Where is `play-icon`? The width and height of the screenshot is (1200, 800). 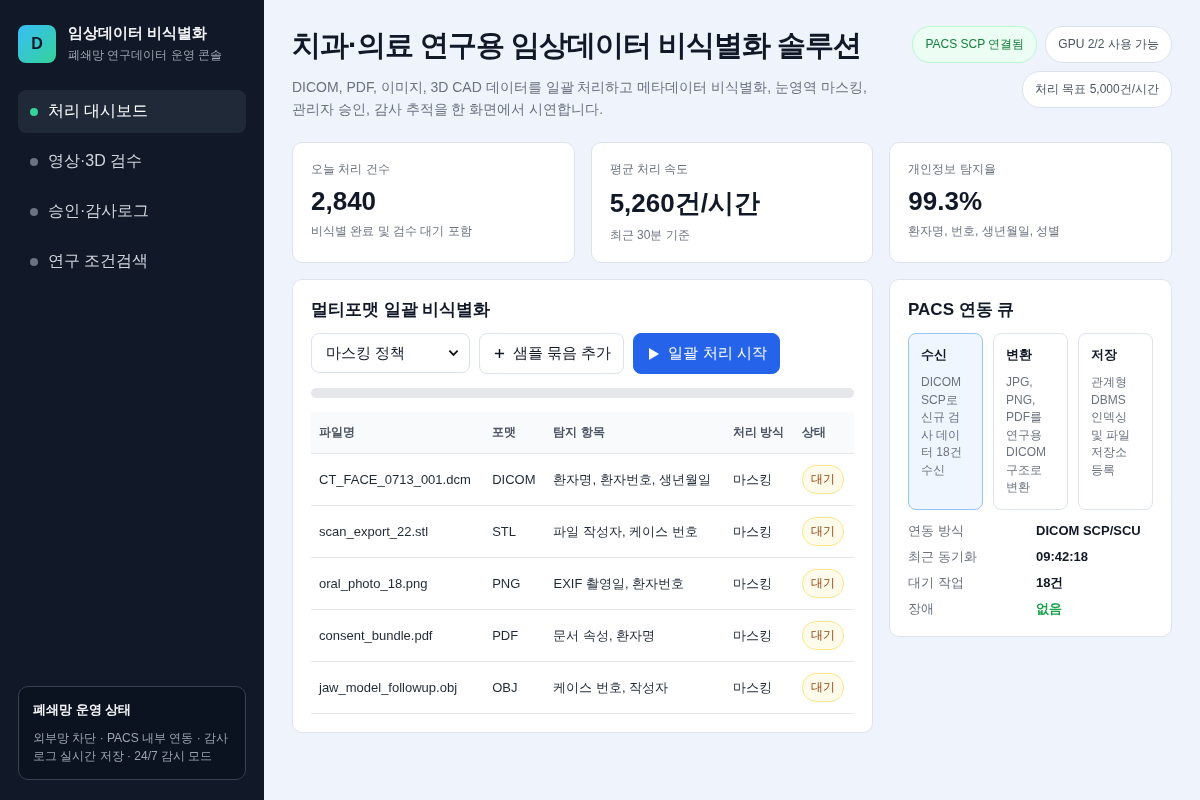 play-icon is located at coordinates (654, 353).